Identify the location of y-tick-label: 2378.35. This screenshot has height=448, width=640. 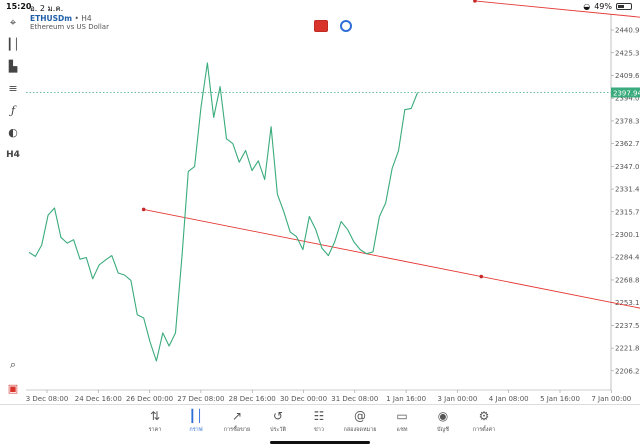
(627, 121).